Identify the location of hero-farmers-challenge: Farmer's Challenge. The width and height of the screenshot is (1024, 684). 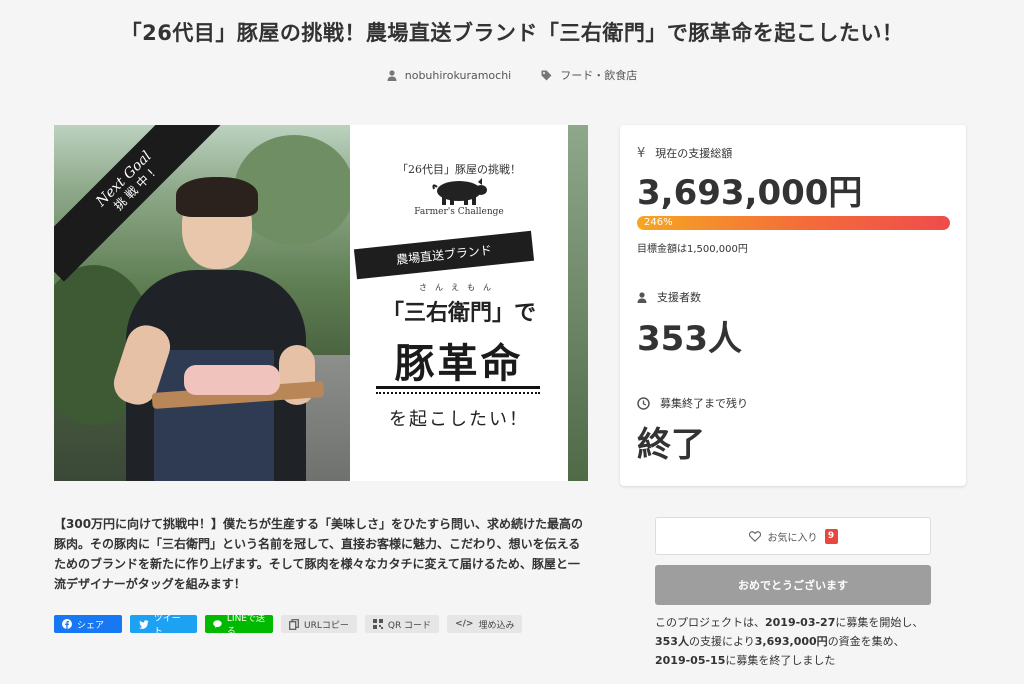
(459, 212).